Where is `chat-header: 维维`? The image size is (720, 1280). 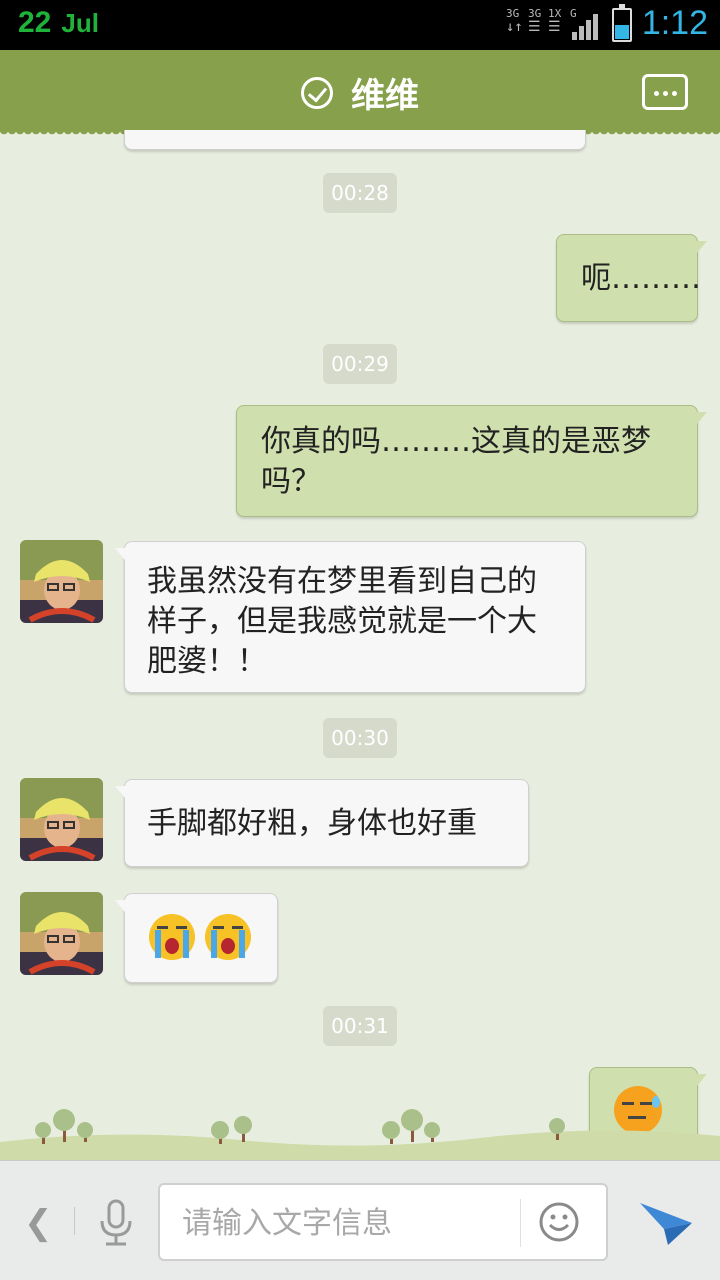
chat-header: 维维 is located at coordinates (360, 94).